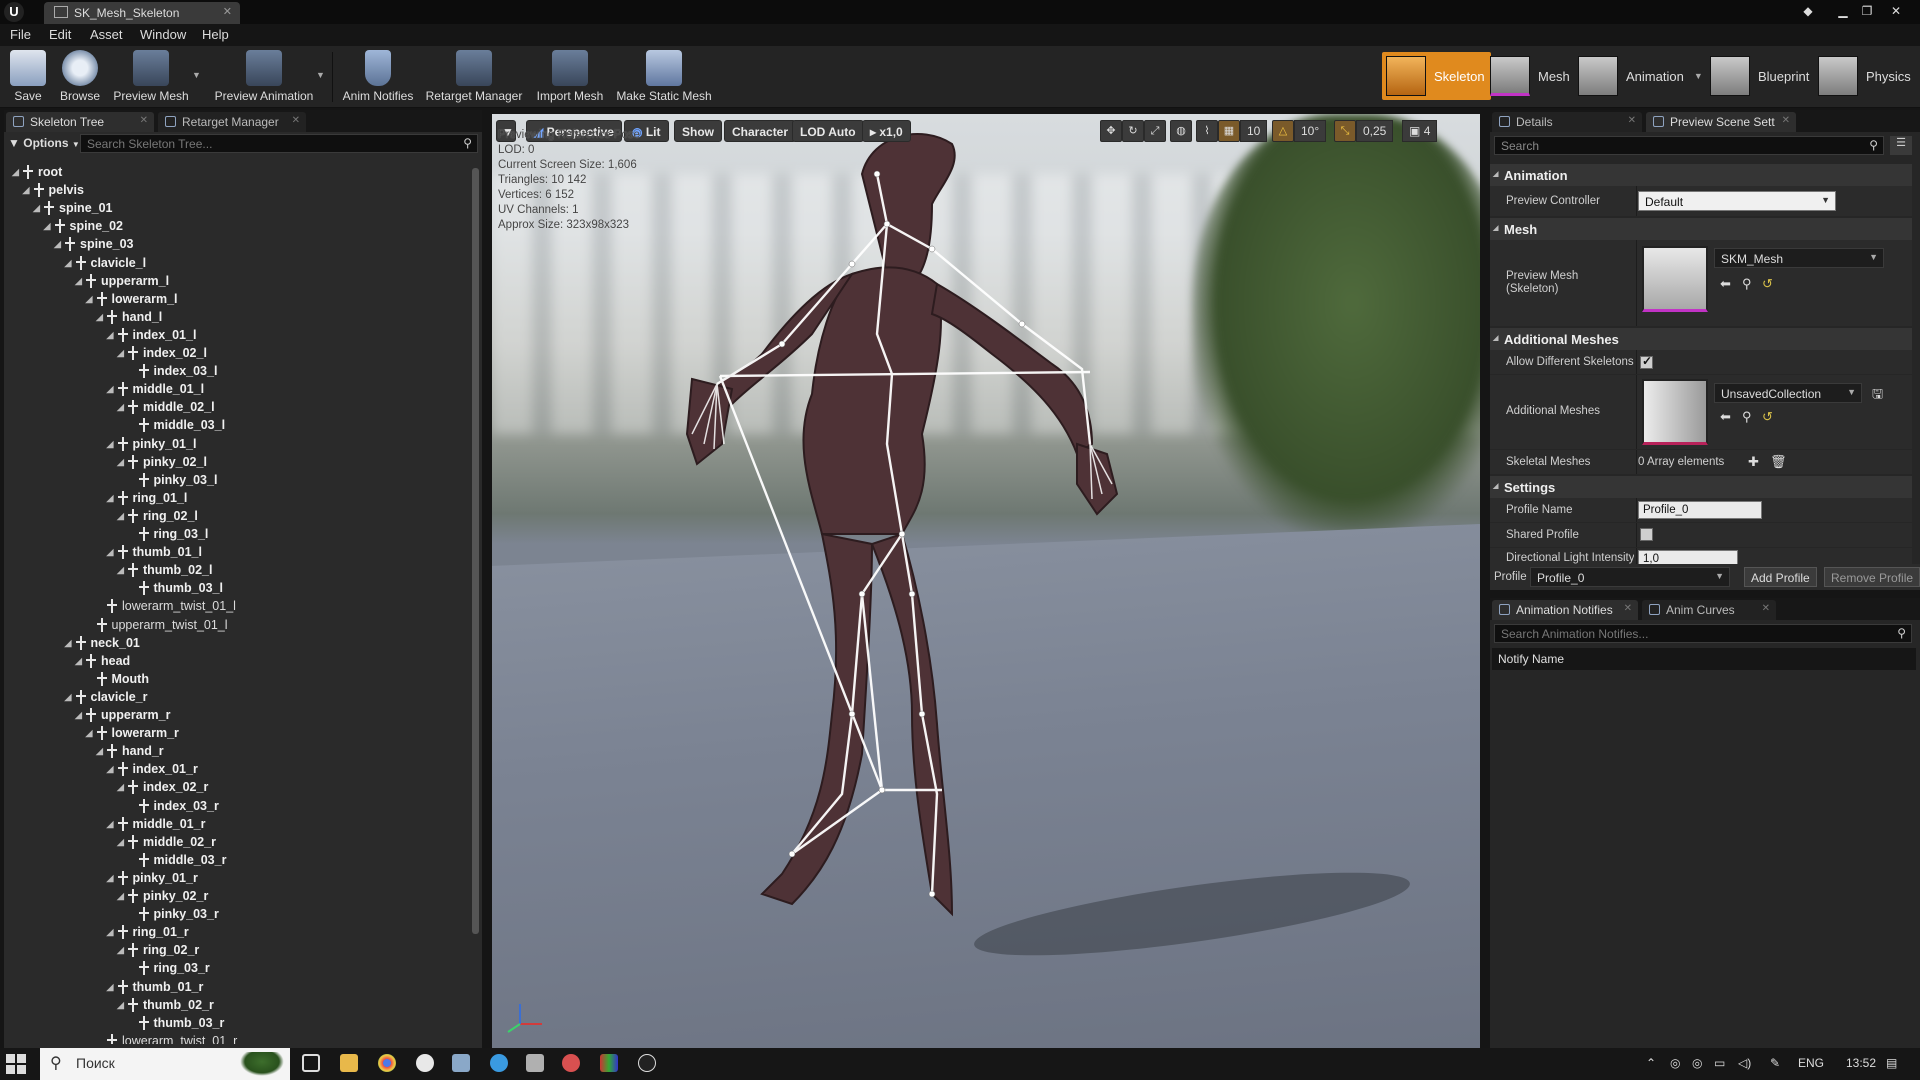  Describe the element at coordinates (1778, 462) in the screenshot. I see `delete-icon: 🗑` at that location.